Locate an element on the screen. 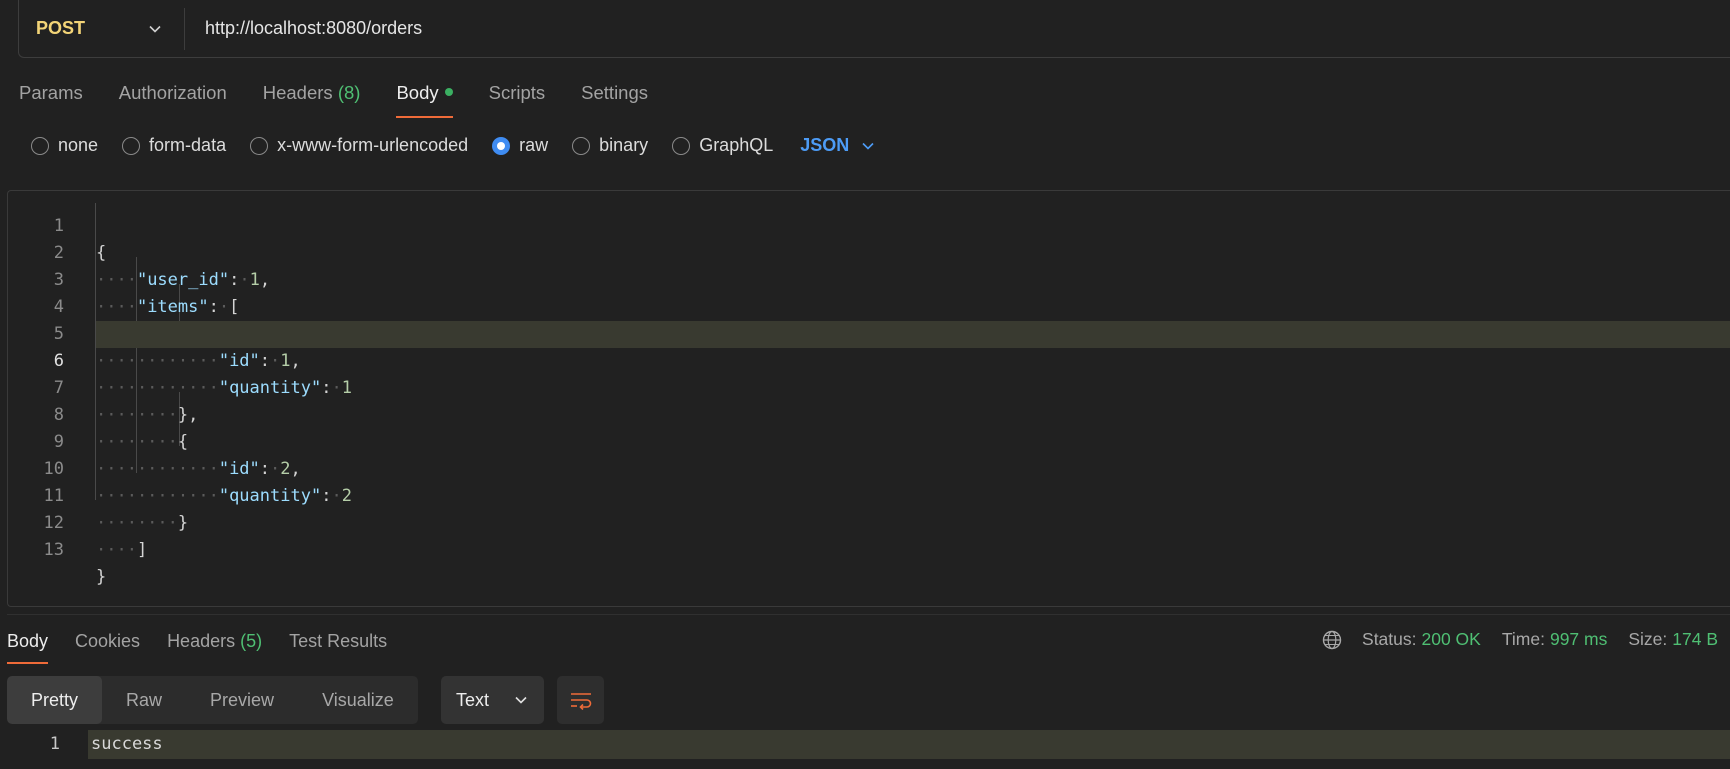 This screenshot has width=1730, height=769. tab-headers: Headers (8) is located at coordinates (312, 100).